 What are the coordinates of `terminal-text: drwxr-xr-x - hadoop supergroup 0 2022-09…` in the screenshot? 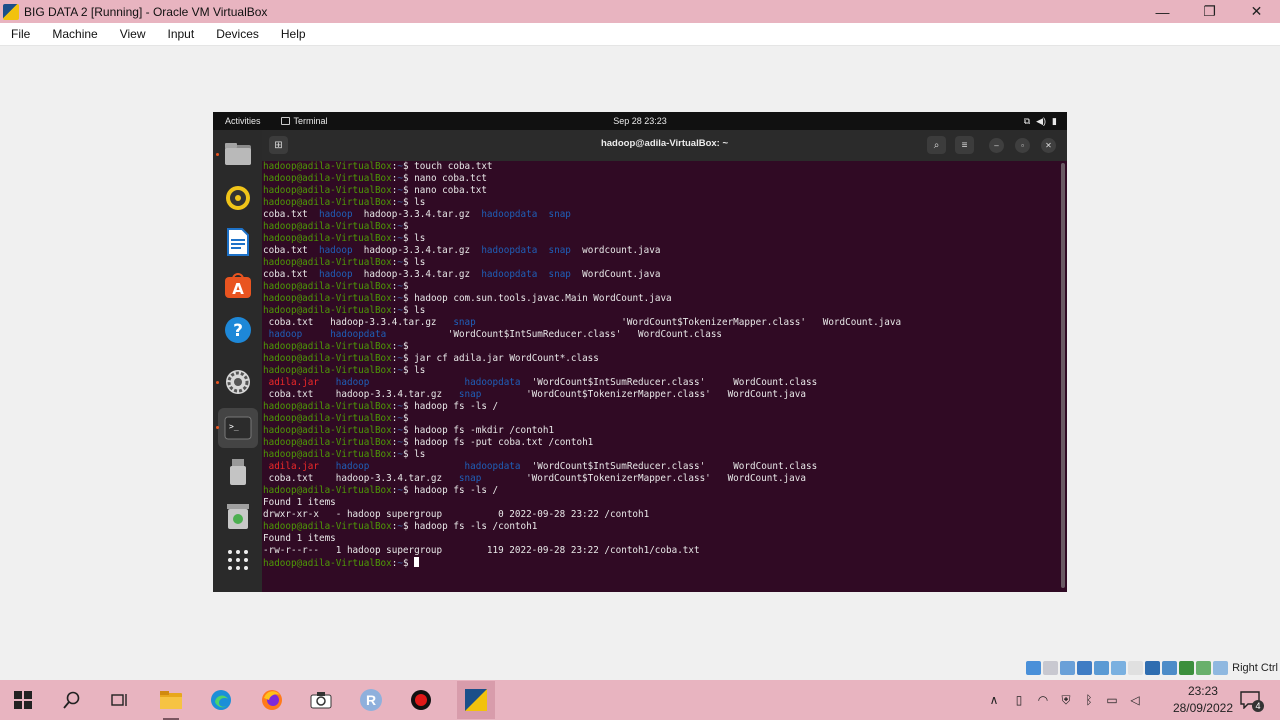 It's located at (456, 514).